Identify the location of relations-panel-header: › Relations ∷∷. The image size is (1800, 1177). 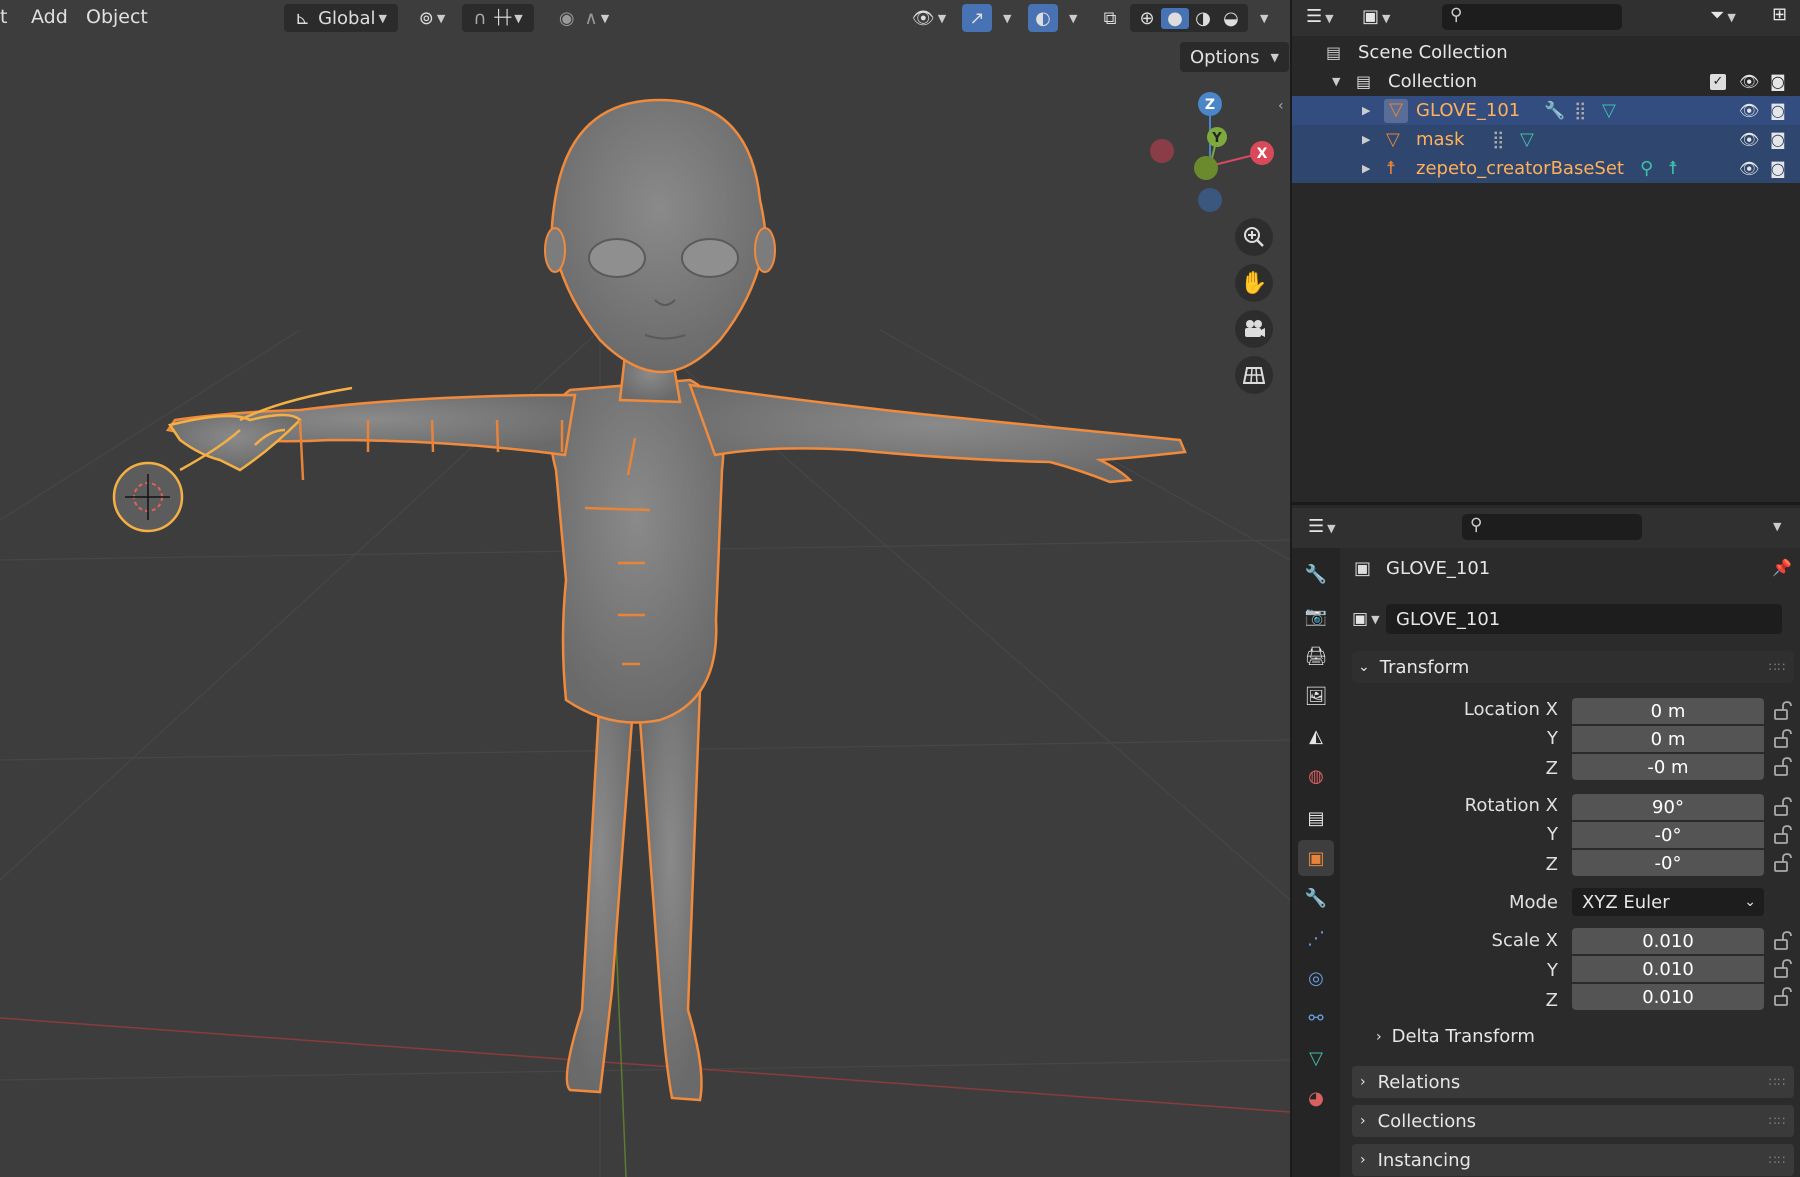
(1573, 1082).